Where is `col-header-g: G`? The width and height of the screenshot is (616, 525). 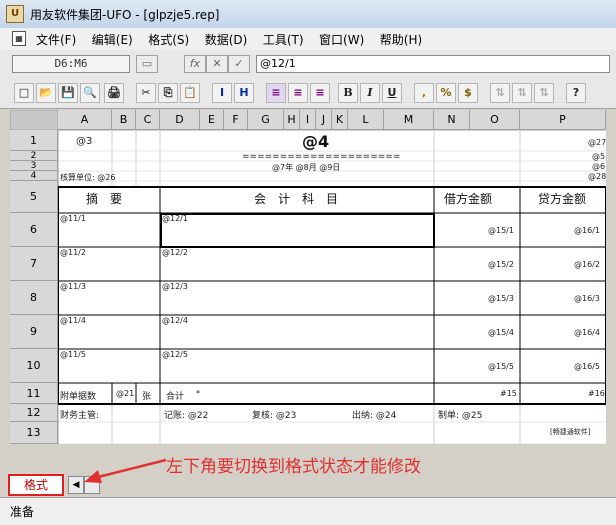
col-header-g: G is located at coordinates (266, 120).